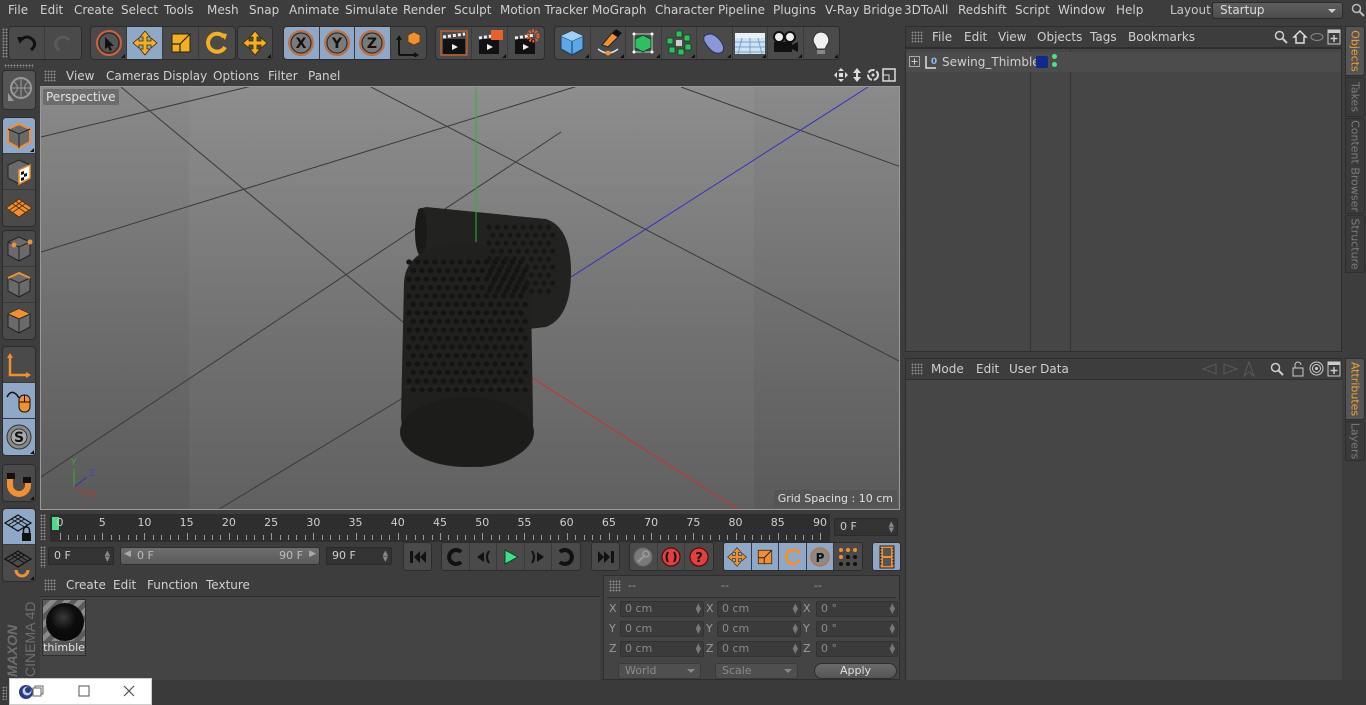 The height and width of the screenshot is (705, 1366). I want to click on planar-workplane-button, so click(19, 563).